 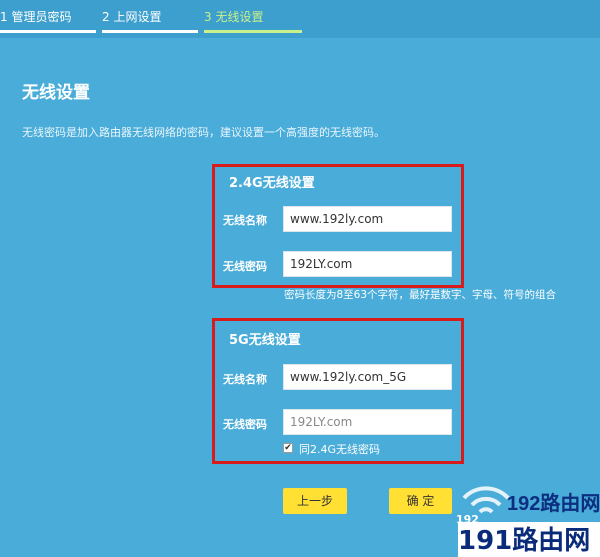 What do you see at coordinates (48, 31) in the screenshot?
I see `step-admin-password-indicator` at bounding box center [48, 31].